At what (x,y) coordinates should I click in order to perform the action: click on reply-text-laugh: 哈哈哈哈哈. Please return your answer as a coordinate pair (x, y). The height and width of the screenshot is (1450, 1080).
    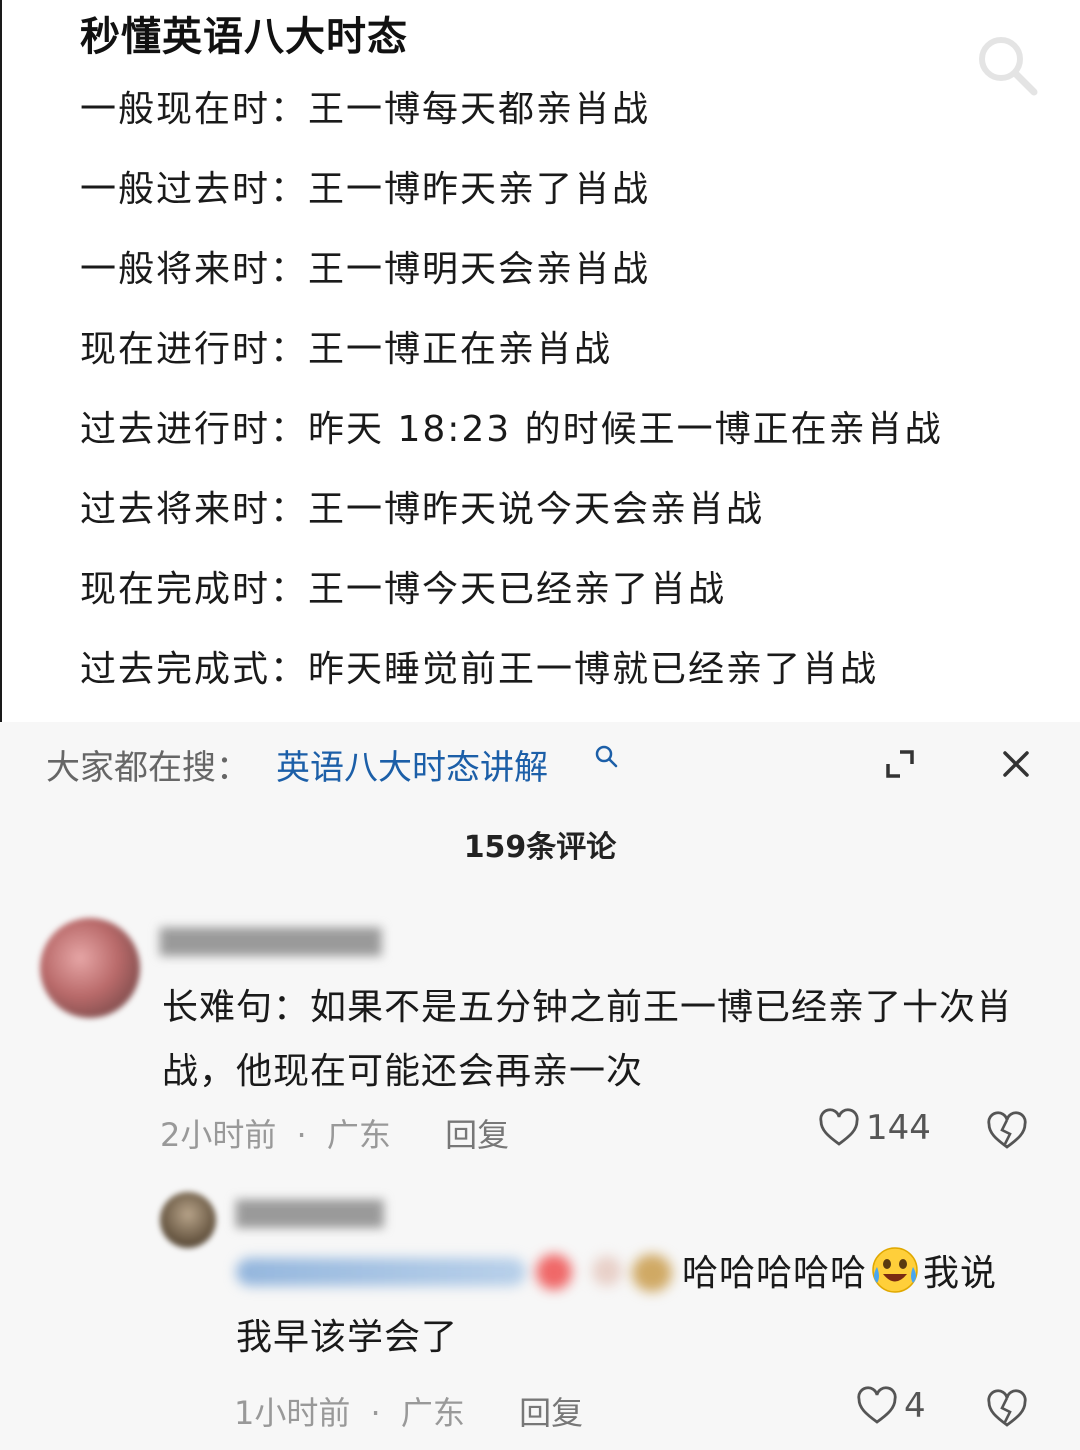
    Looking at the image, I should click on (775, 1273).